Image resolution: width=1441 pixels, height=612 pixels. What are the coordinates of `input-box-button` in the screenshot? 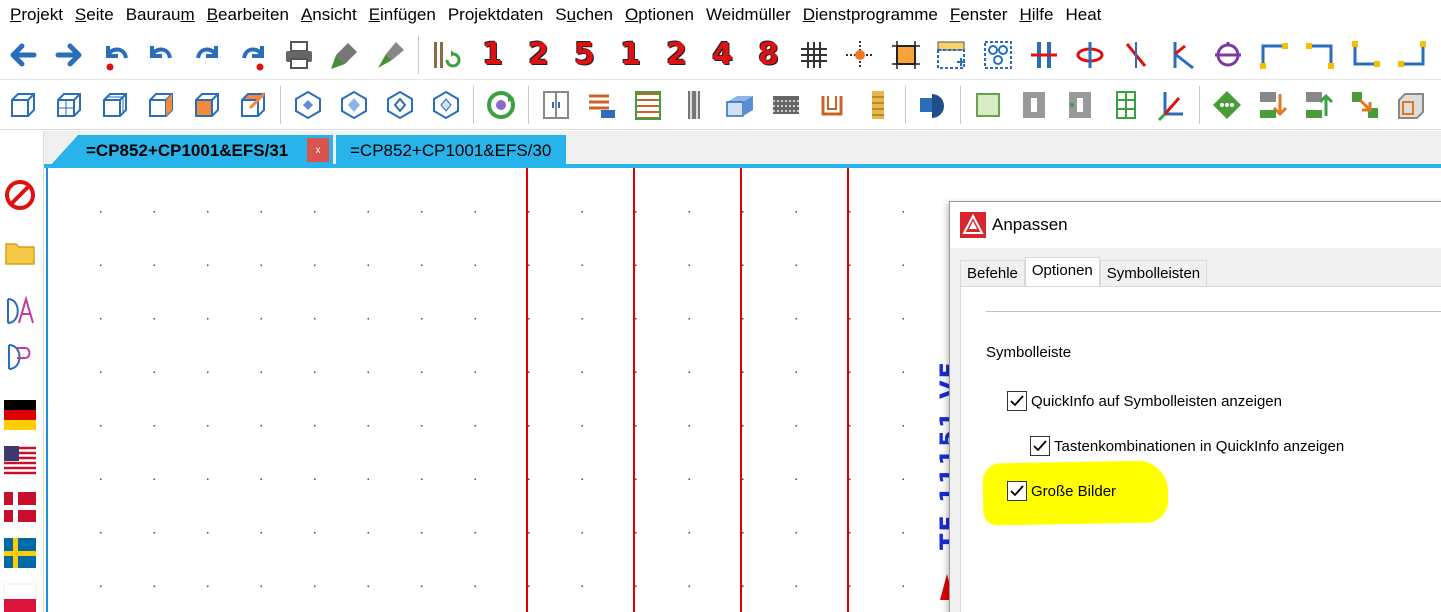 It's located at (952, 55).